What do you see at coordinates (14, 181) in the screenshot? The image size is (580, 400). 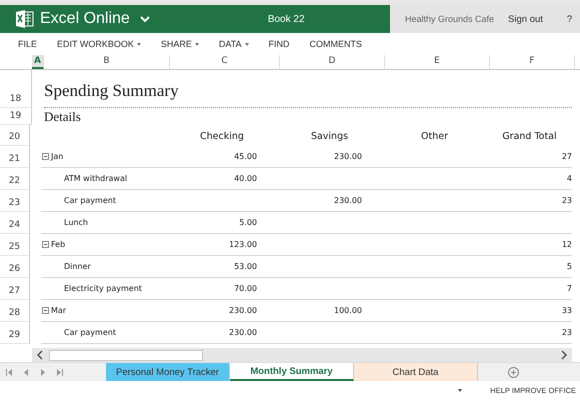 I see `row-number: 22` at bounding box center [14, 181].